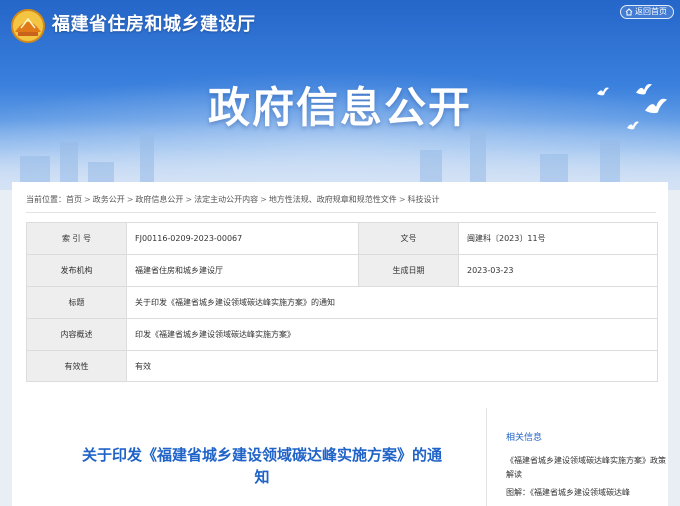 This screenshot has width=680, height=506. What do you see at coordinates (76, 334) in the screenshot?
I see `summary-label: 内容概述` at bounding box center [76, 334].